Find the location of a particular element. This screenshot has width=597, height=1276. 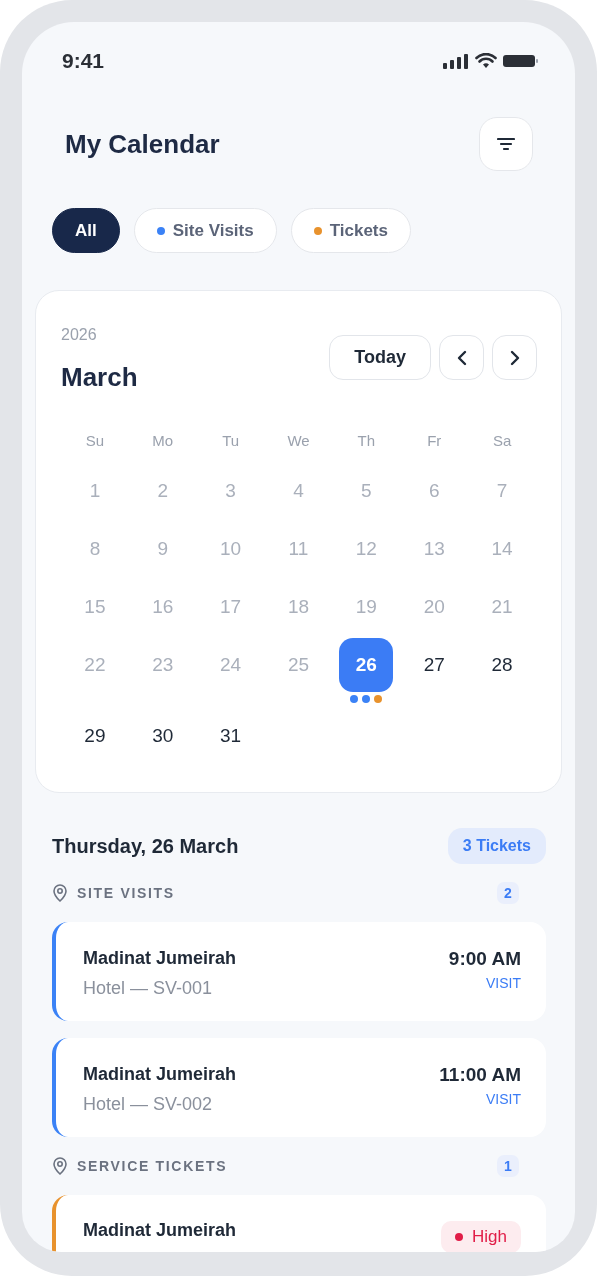

calendar-day: 1 is located at coordinates (94, 491).